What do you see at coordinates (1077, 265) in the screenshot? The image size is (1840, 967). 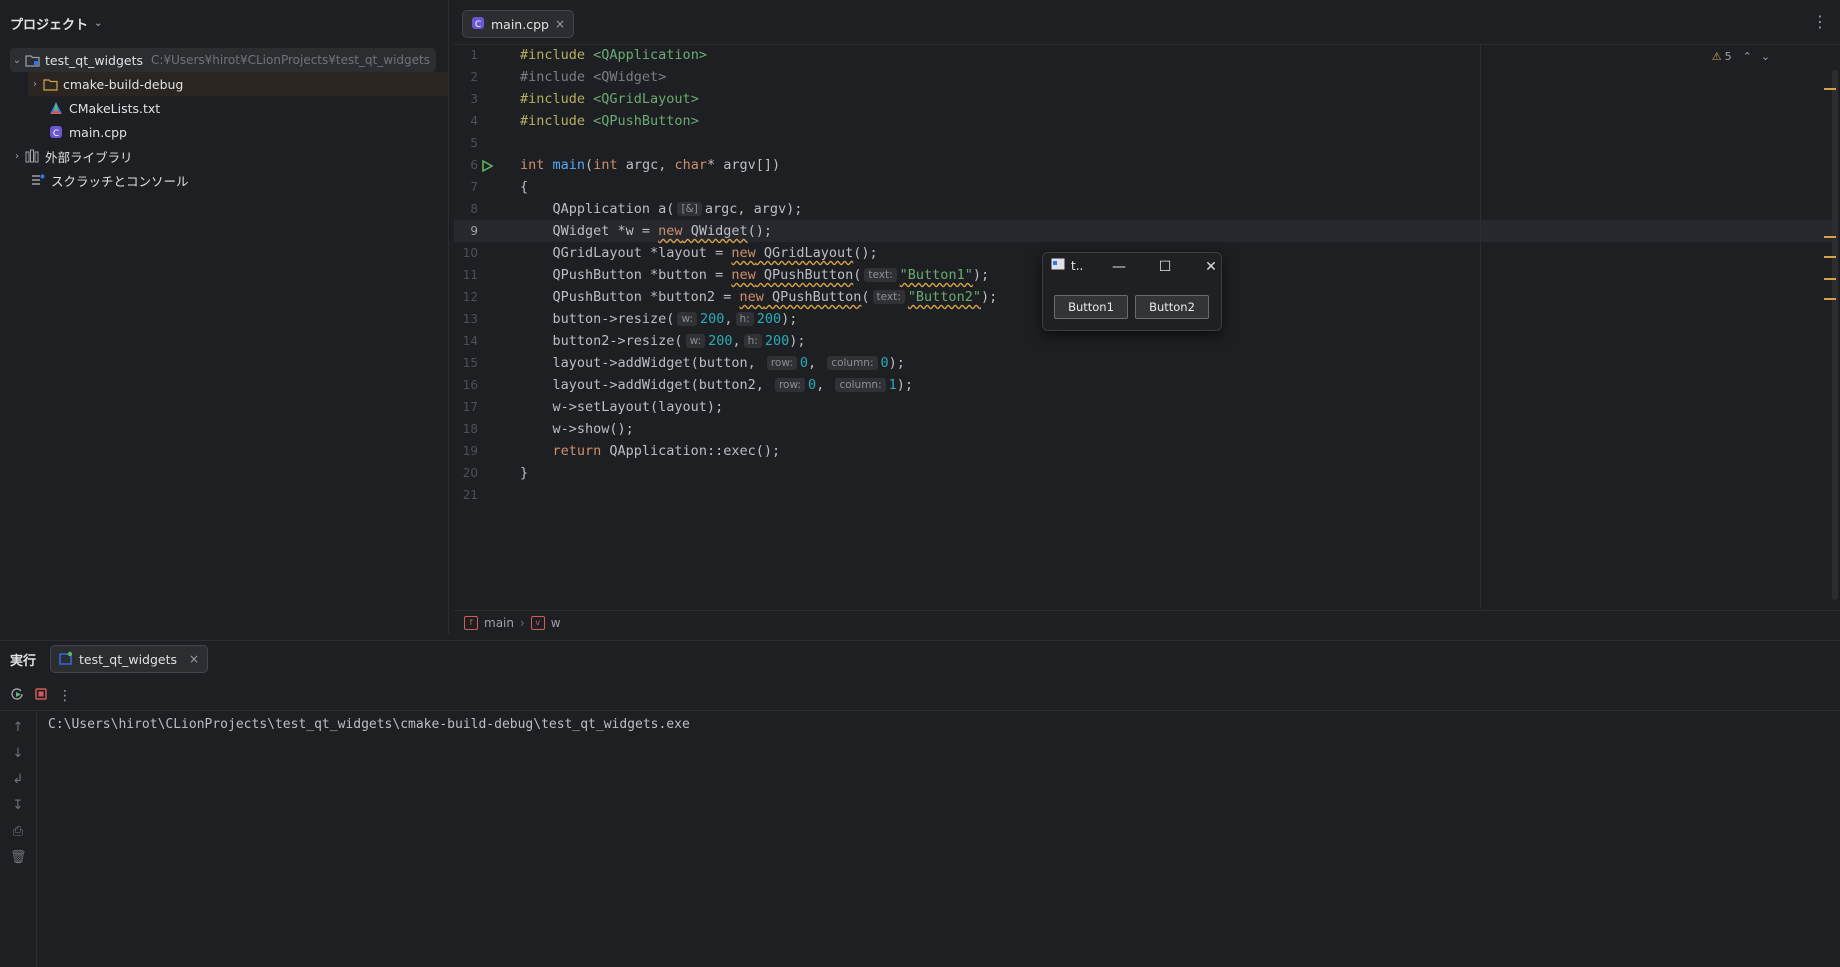 I see `qt-window-title: t..` at bounding box center [1077, 265].